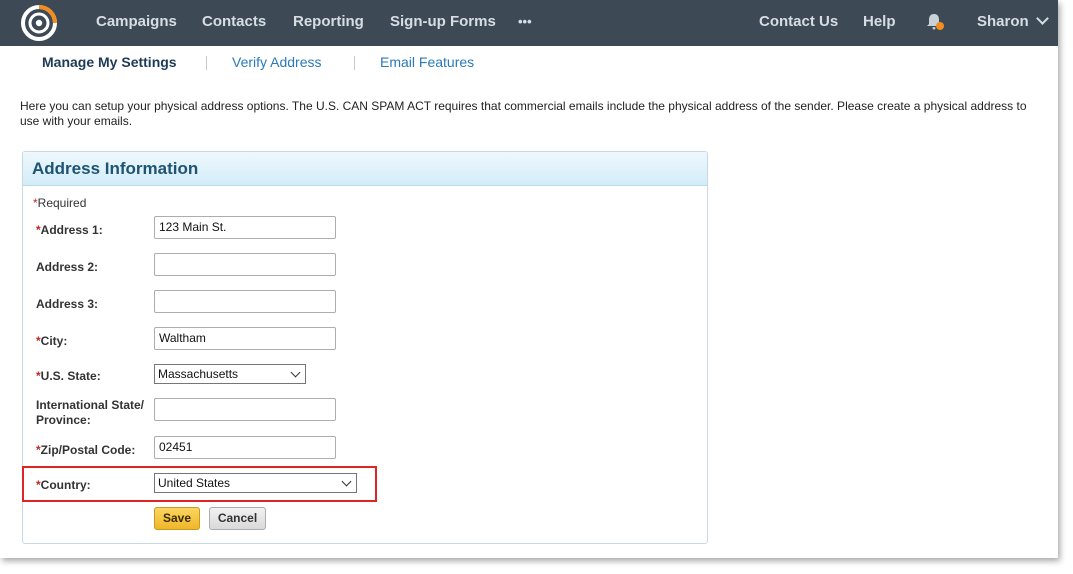 The image size is (1073, 574). Describe the element at coordinates (1003, 21) in the screenshot. I see `user-name: Sharon` at that location.